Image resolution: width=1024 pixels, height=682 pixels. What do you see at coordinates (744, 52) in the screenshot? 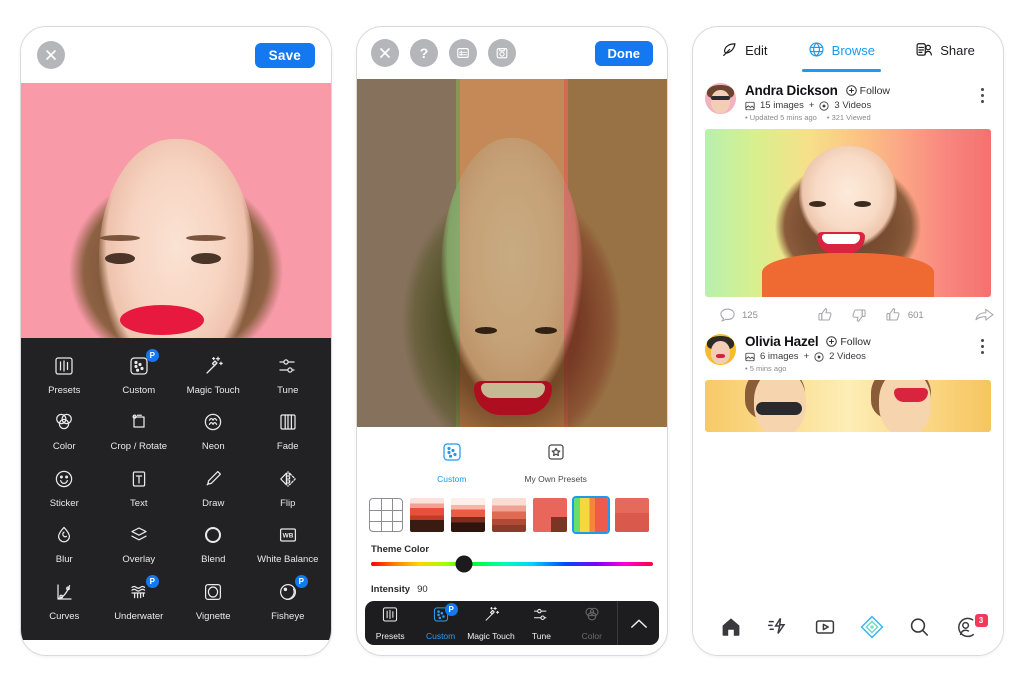
I see `tab-edit: Edit` at bounding box center [744, 52].